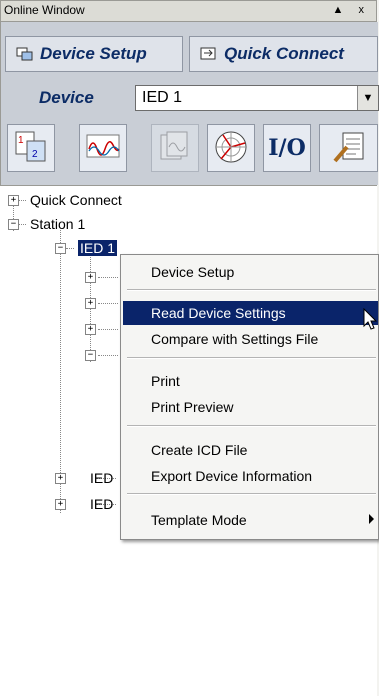 This screenshot has width=379, height=696. I want to click on menu-item-compare-settings-file: Compare with Settings File, so click(250, 339).